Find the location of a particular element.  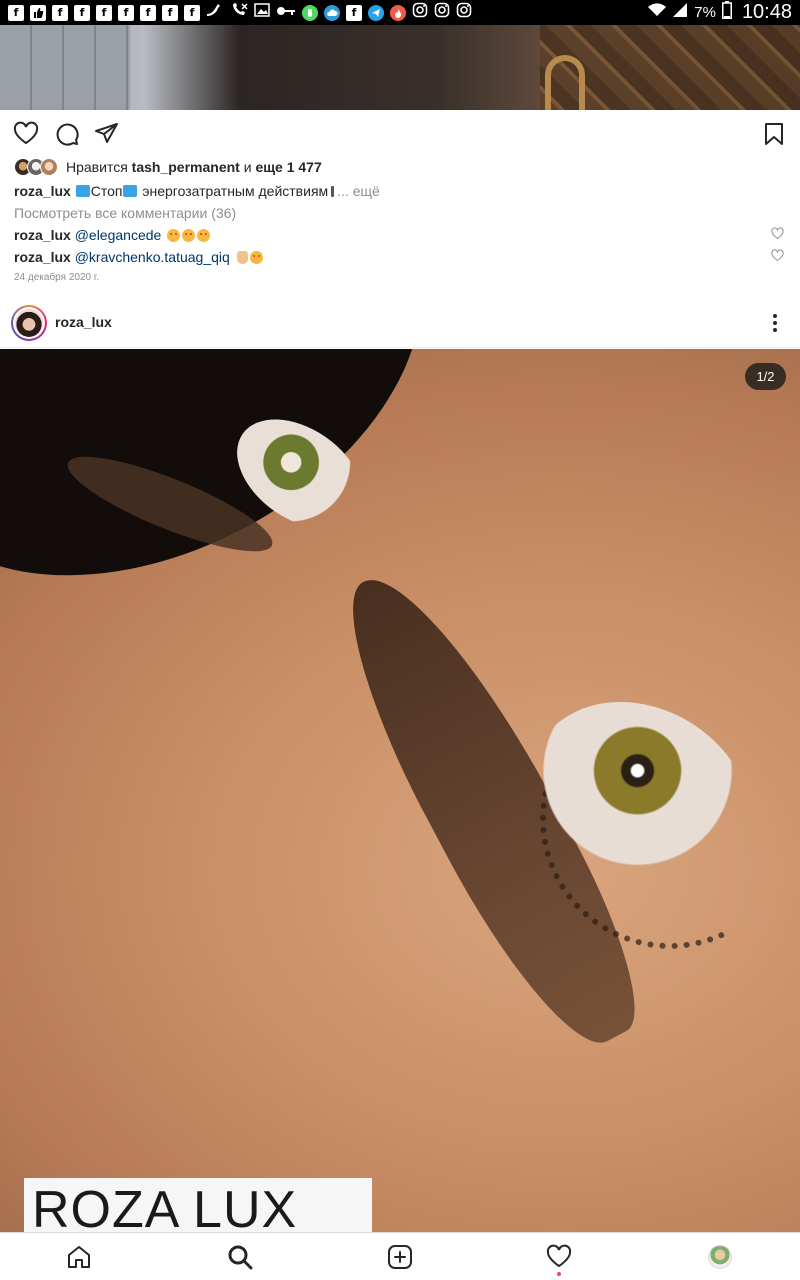

fire-notification-icon is located at coordinates (398, 12).